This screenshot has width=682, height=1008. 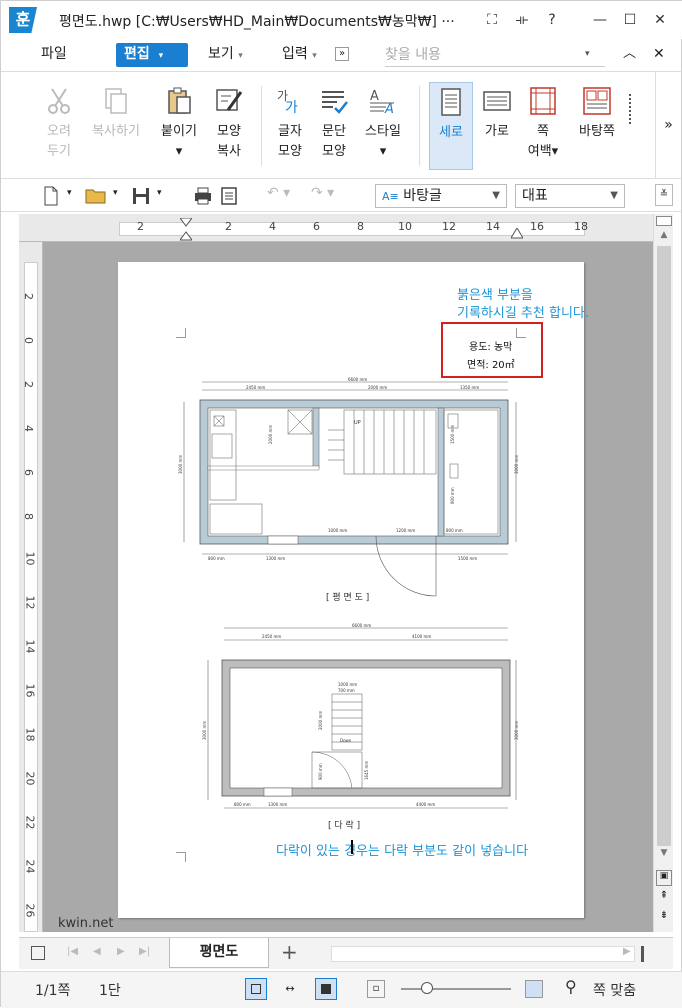 What do you see at coordinates (339, 228) in the screenshot?
I see `horizontal-ruler: 2 2 4 6 8 10 12 14 16 18` at bounding box center [339, 228].